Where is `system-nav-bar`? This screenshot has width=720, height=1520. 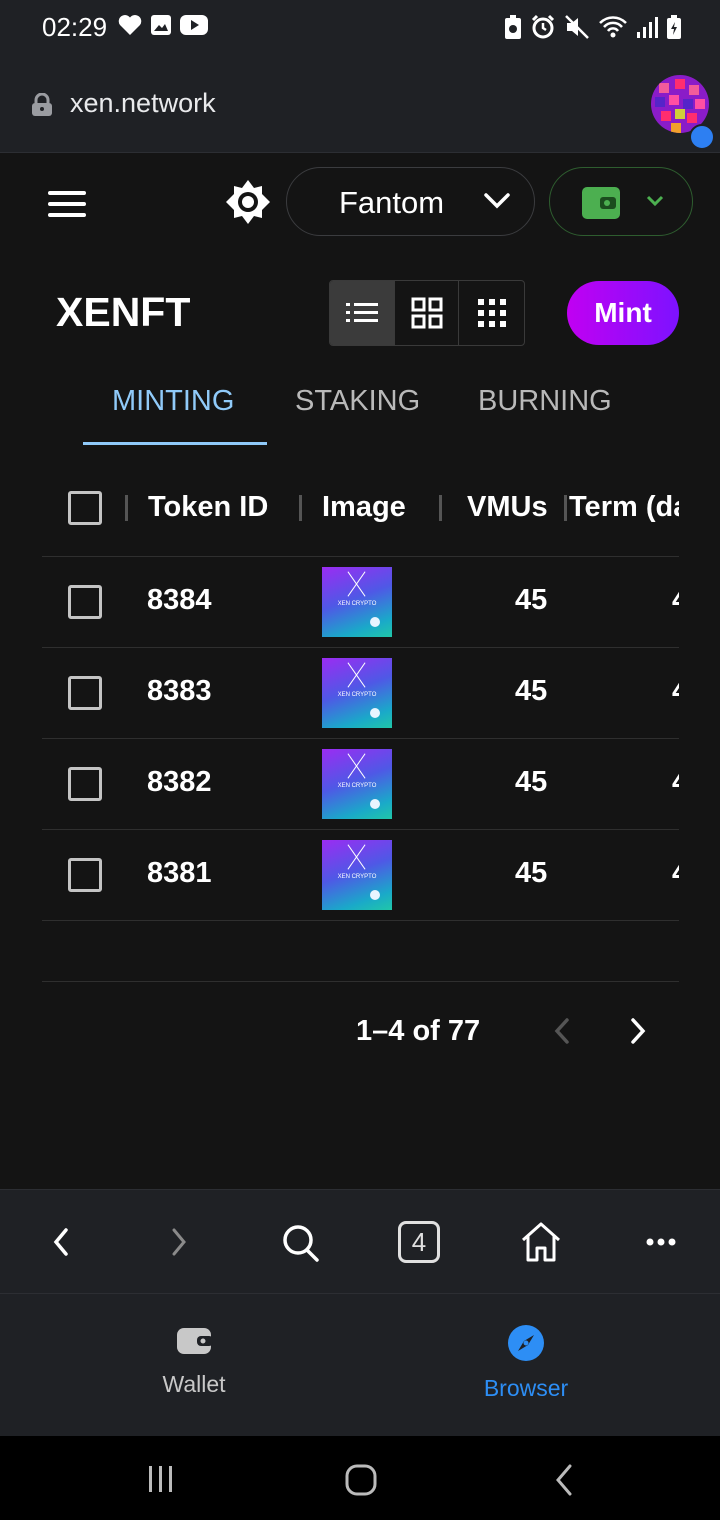 system-nav-bar is located at coordinates (360, 1478).